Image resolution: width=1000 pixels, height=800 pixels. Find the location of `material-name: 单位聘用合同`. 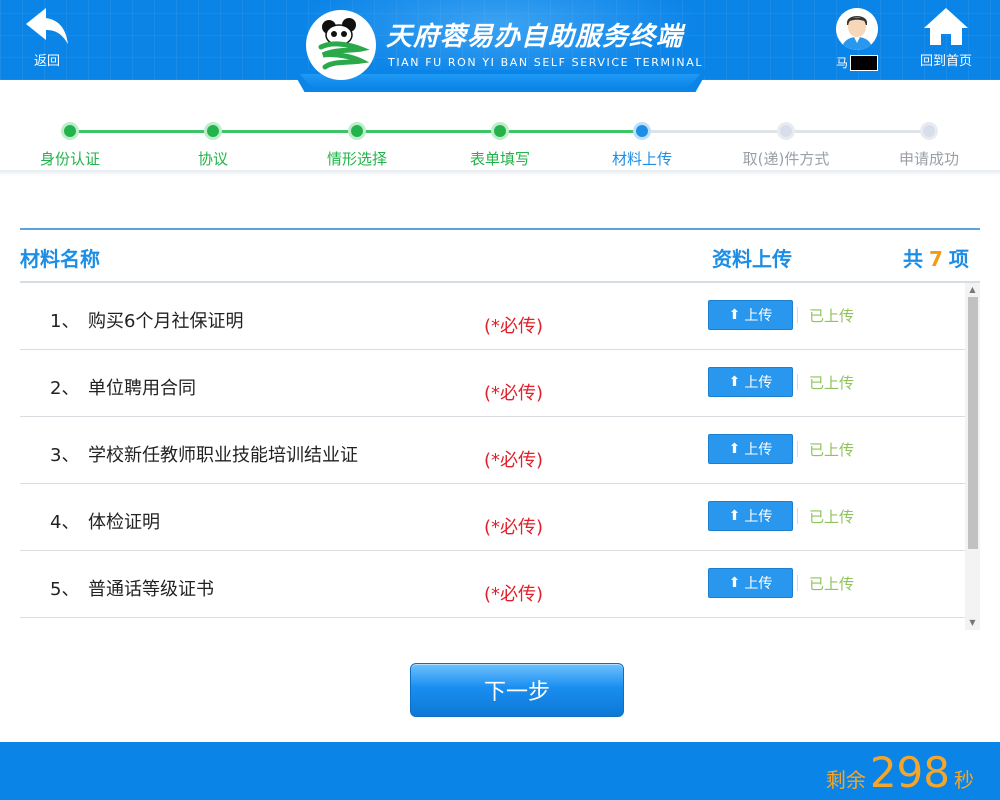

material-name: 单位聘用合同 is located at coordinates (142, 388).